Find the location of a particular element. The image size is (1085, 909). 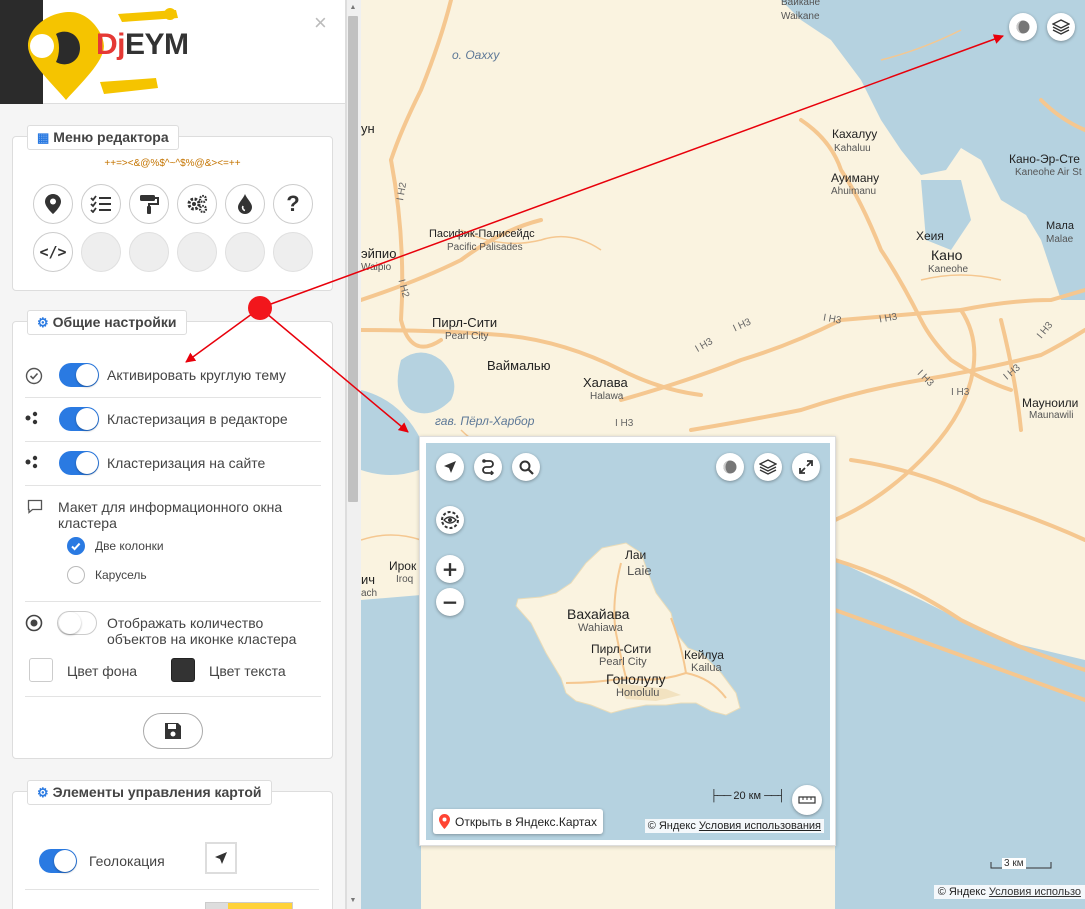

preview-map-scale: ├── 20 км ──┤ is located at coordinates (747, 796).